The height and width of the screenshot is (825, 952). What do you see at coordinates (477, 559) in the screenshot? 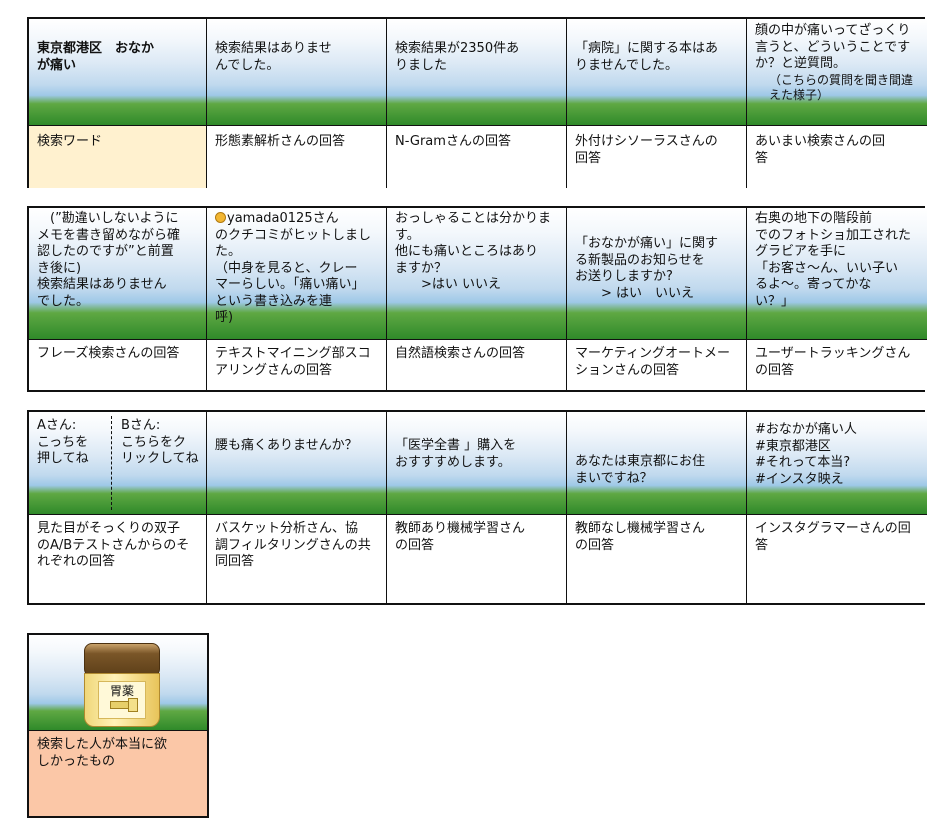
I see `label-supervised: 教師あり機械学習さん の回答` at bounding box center [477, 559].